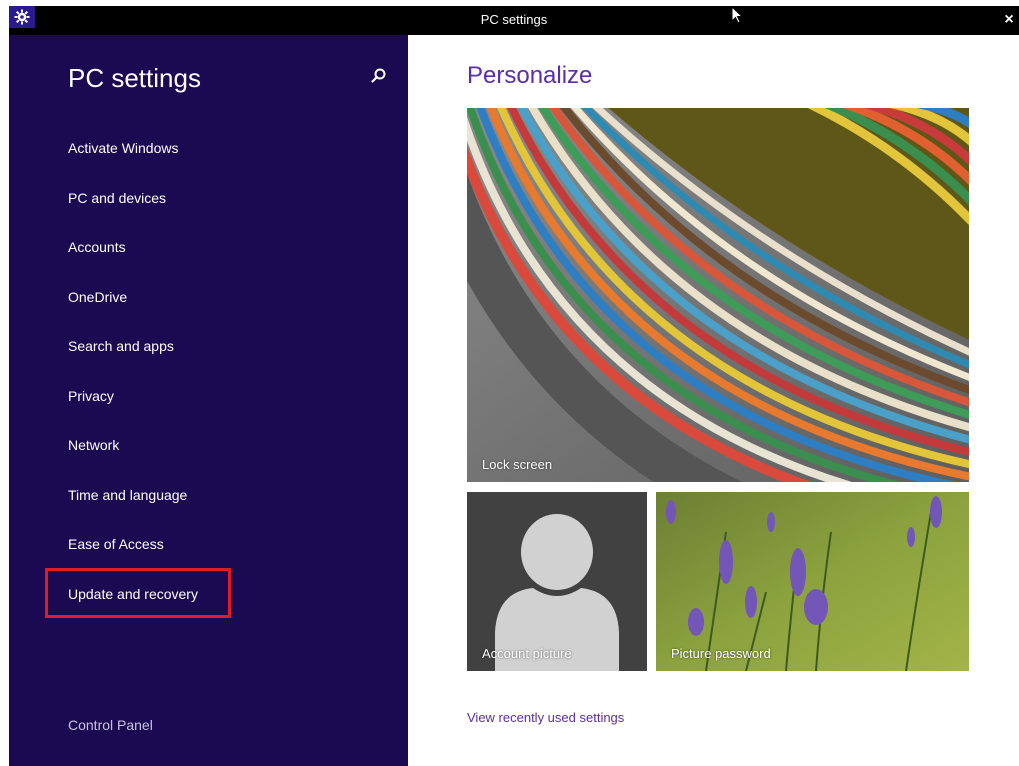  I want to click on sidebar-item-pc-and-devices: PC and devices, so click(117, 198).